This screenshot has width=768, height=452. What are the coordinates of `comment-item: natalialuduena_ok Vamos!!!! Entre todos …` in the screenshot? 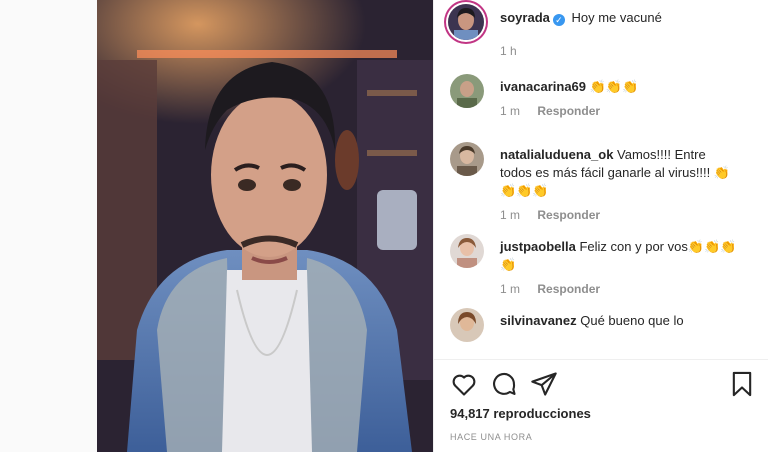 It's located at (604, 182).